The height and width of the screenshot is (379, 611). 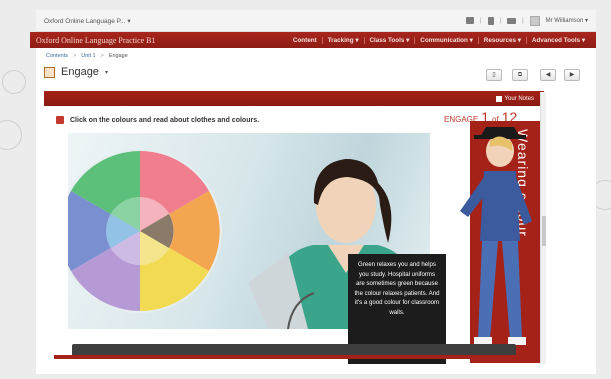 I want to click on panel-header: Your Notes, so click(x=294, y=98).